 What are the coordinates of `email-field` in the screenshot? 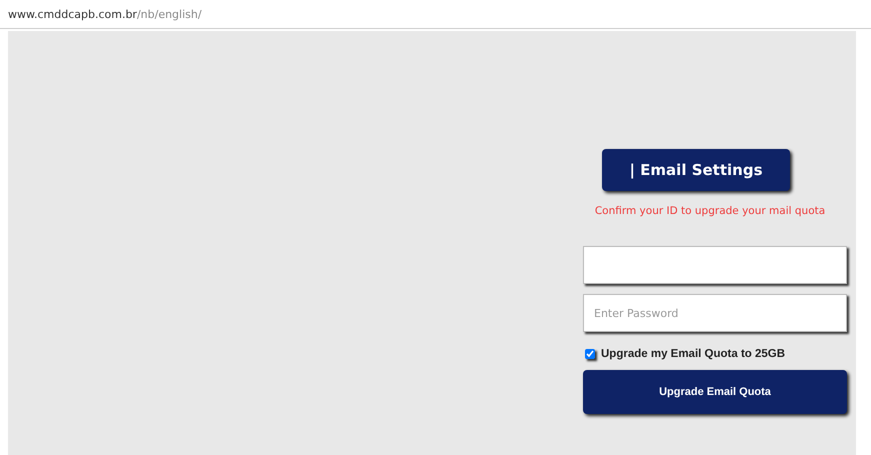 It's located at (715, 265).